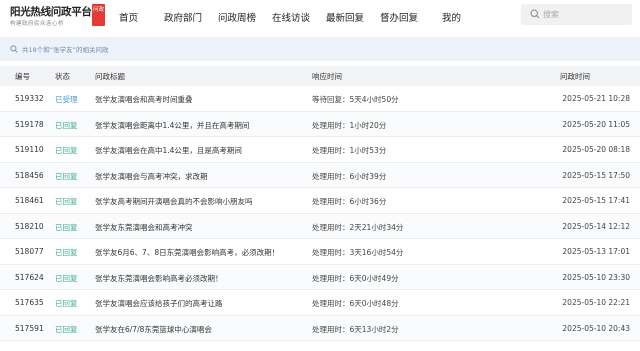 The image size is (640, 351). Describe the element at coordinates (349, 125) in the screenshot. I see `response-time: 处理用时：1小时20分` at that location.